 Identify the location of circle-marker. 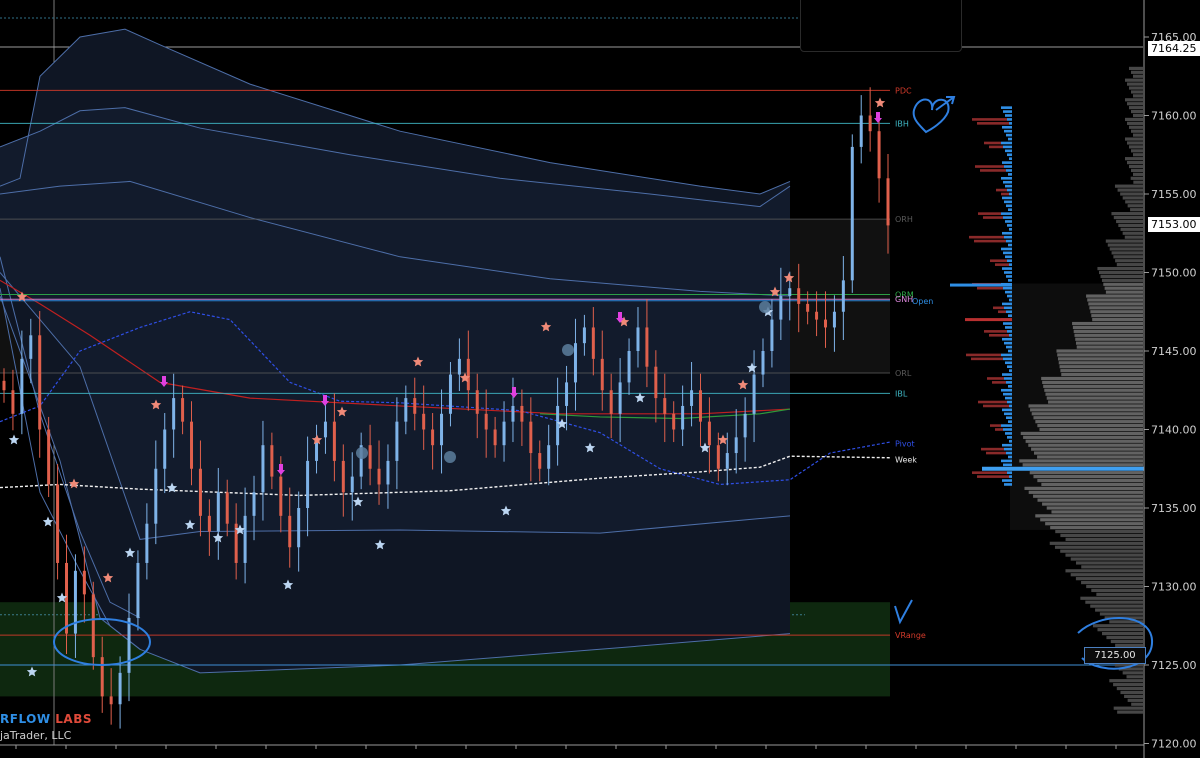
(568, 350).